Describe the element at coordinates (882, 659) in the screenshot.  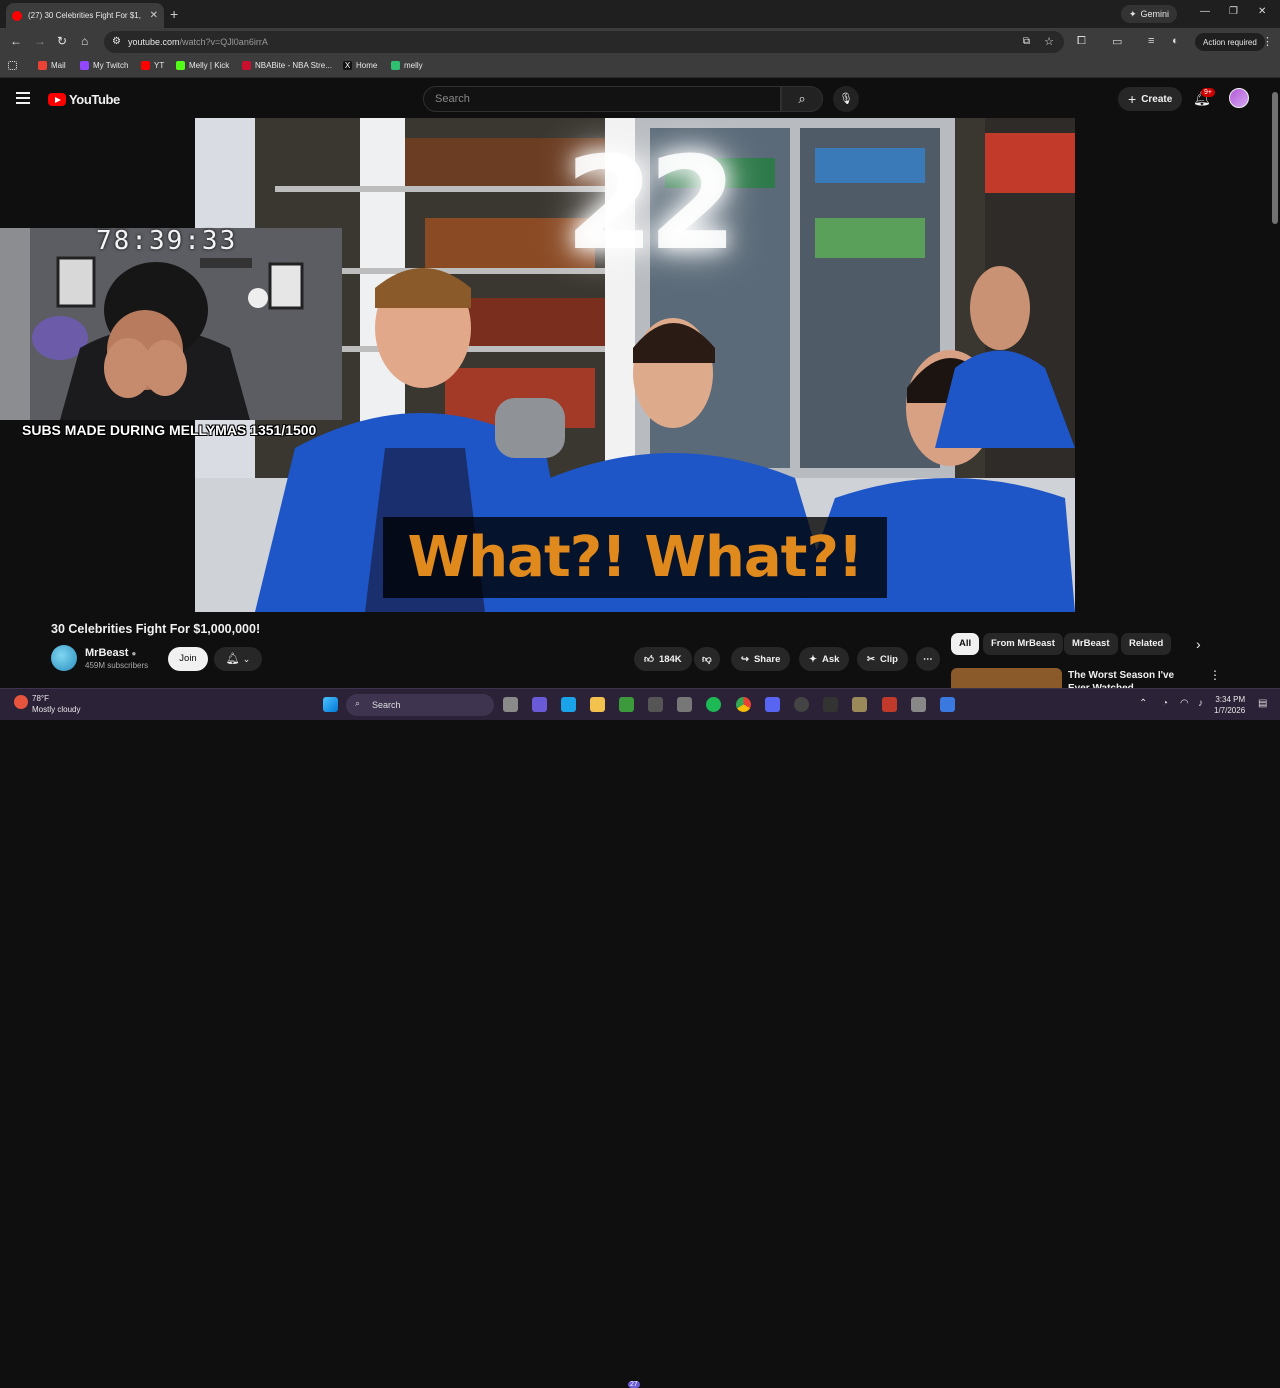
I see `clip-button: ✂ Clip` at that location.